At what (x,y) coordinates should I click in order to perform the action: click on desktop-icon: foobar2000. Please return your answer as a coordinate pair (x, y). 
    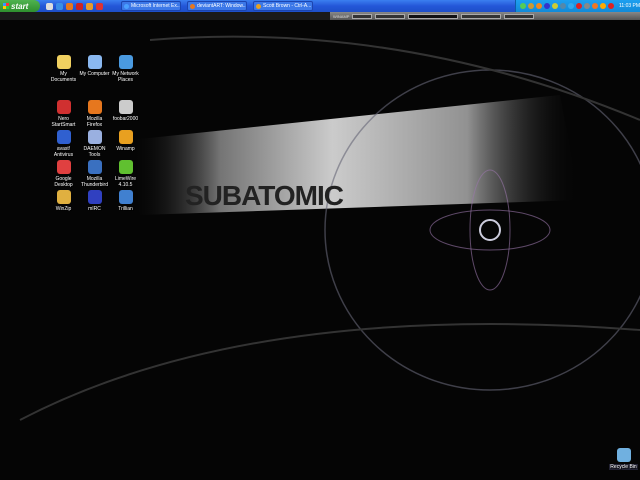
    Looking at the image, I should click on (125, 111).